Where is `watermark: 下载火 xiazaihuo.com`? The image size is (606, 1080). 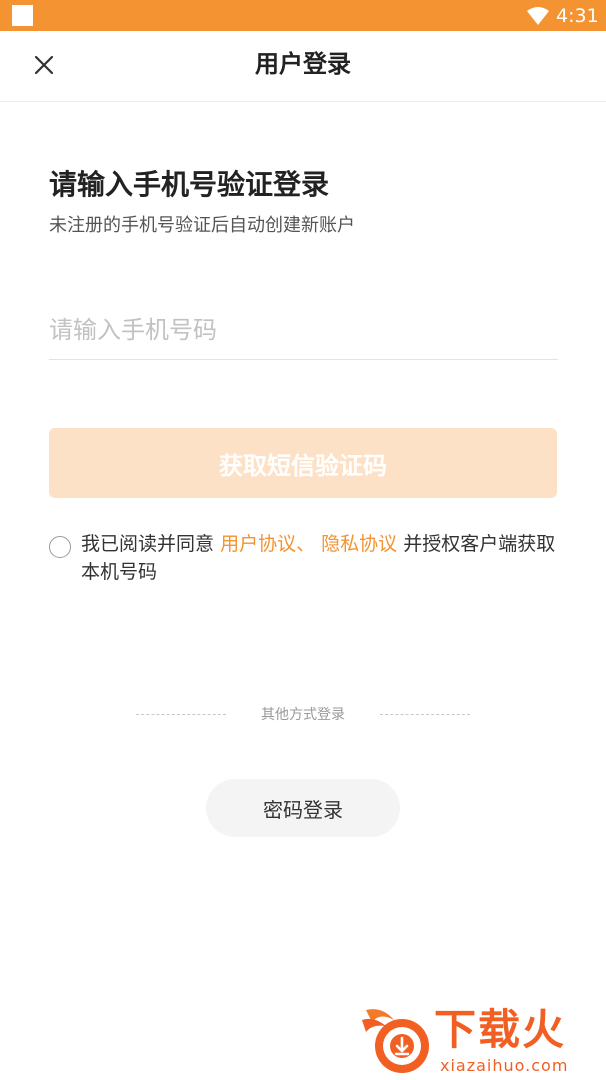
watermark: 下载火 xiazaihuo.com is located at coordinates (482, 1040).